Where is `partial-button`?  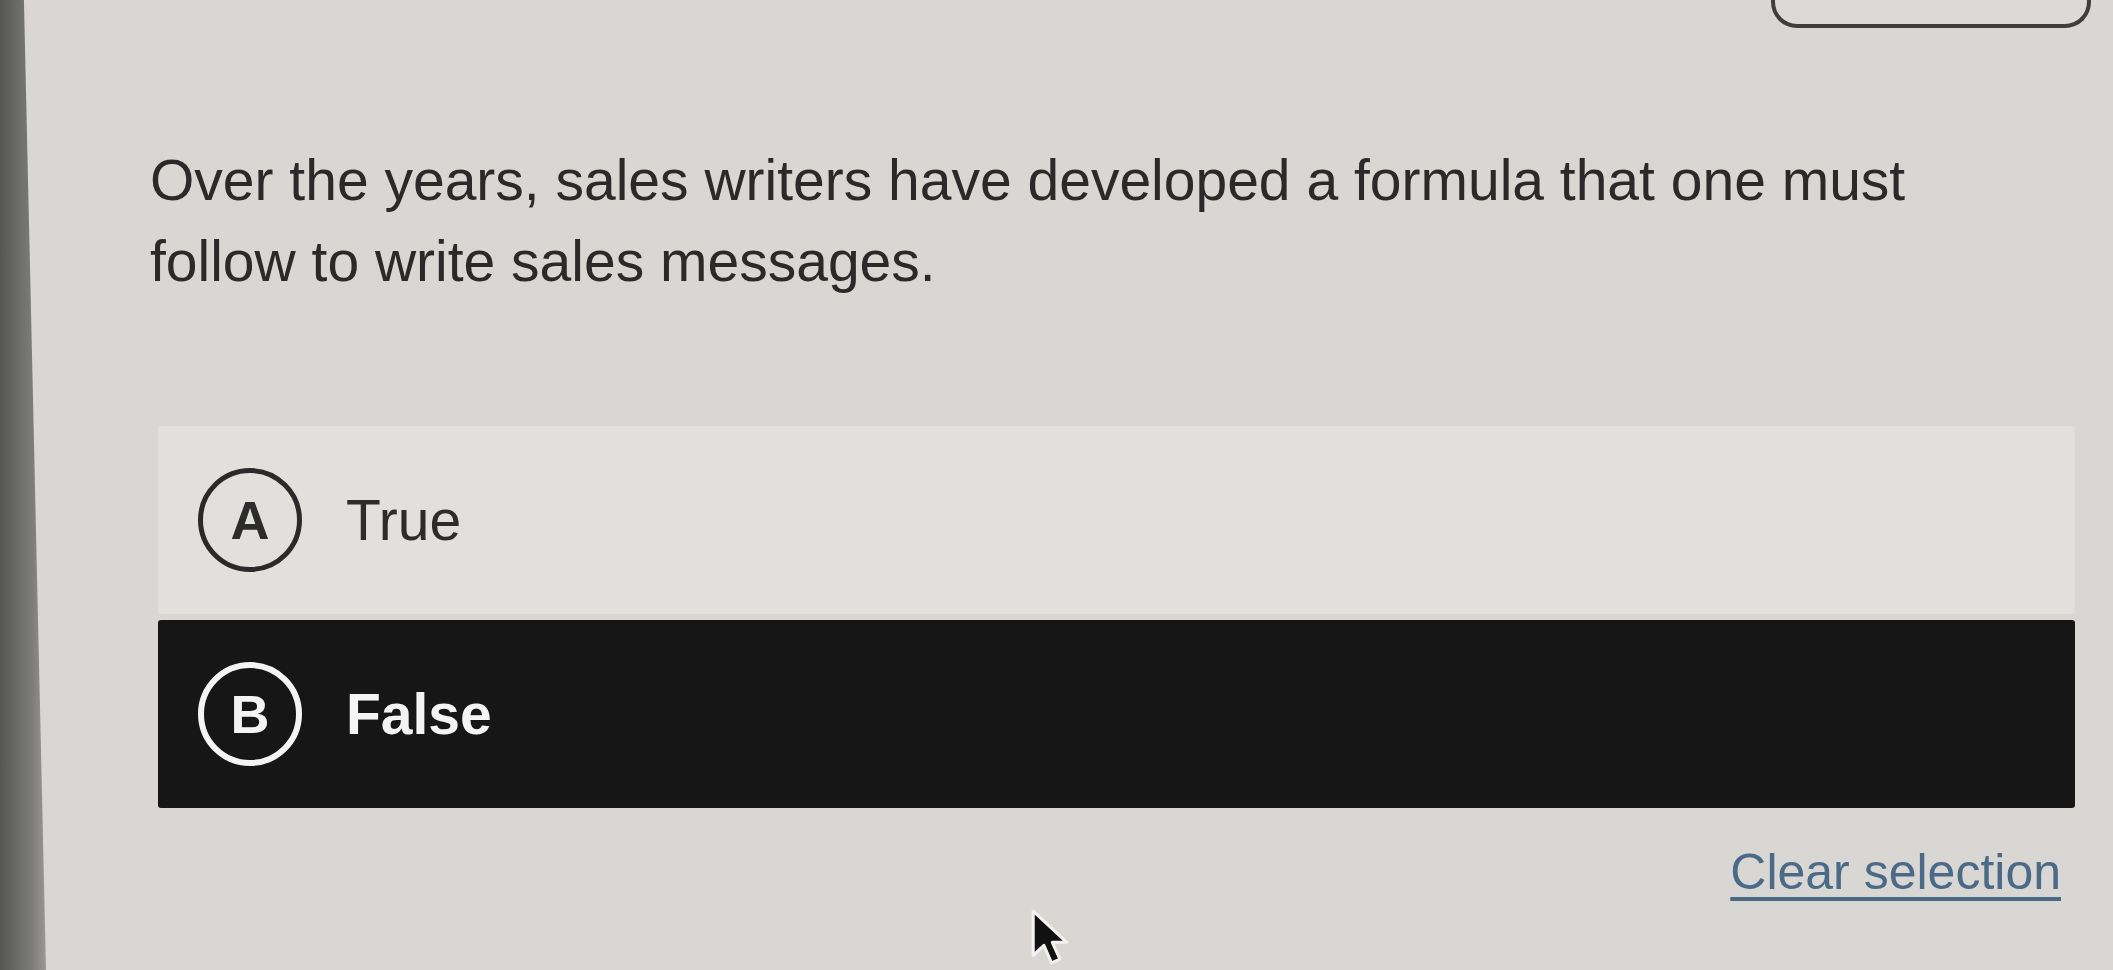 partial-button is located at coordinates (1931, 14).